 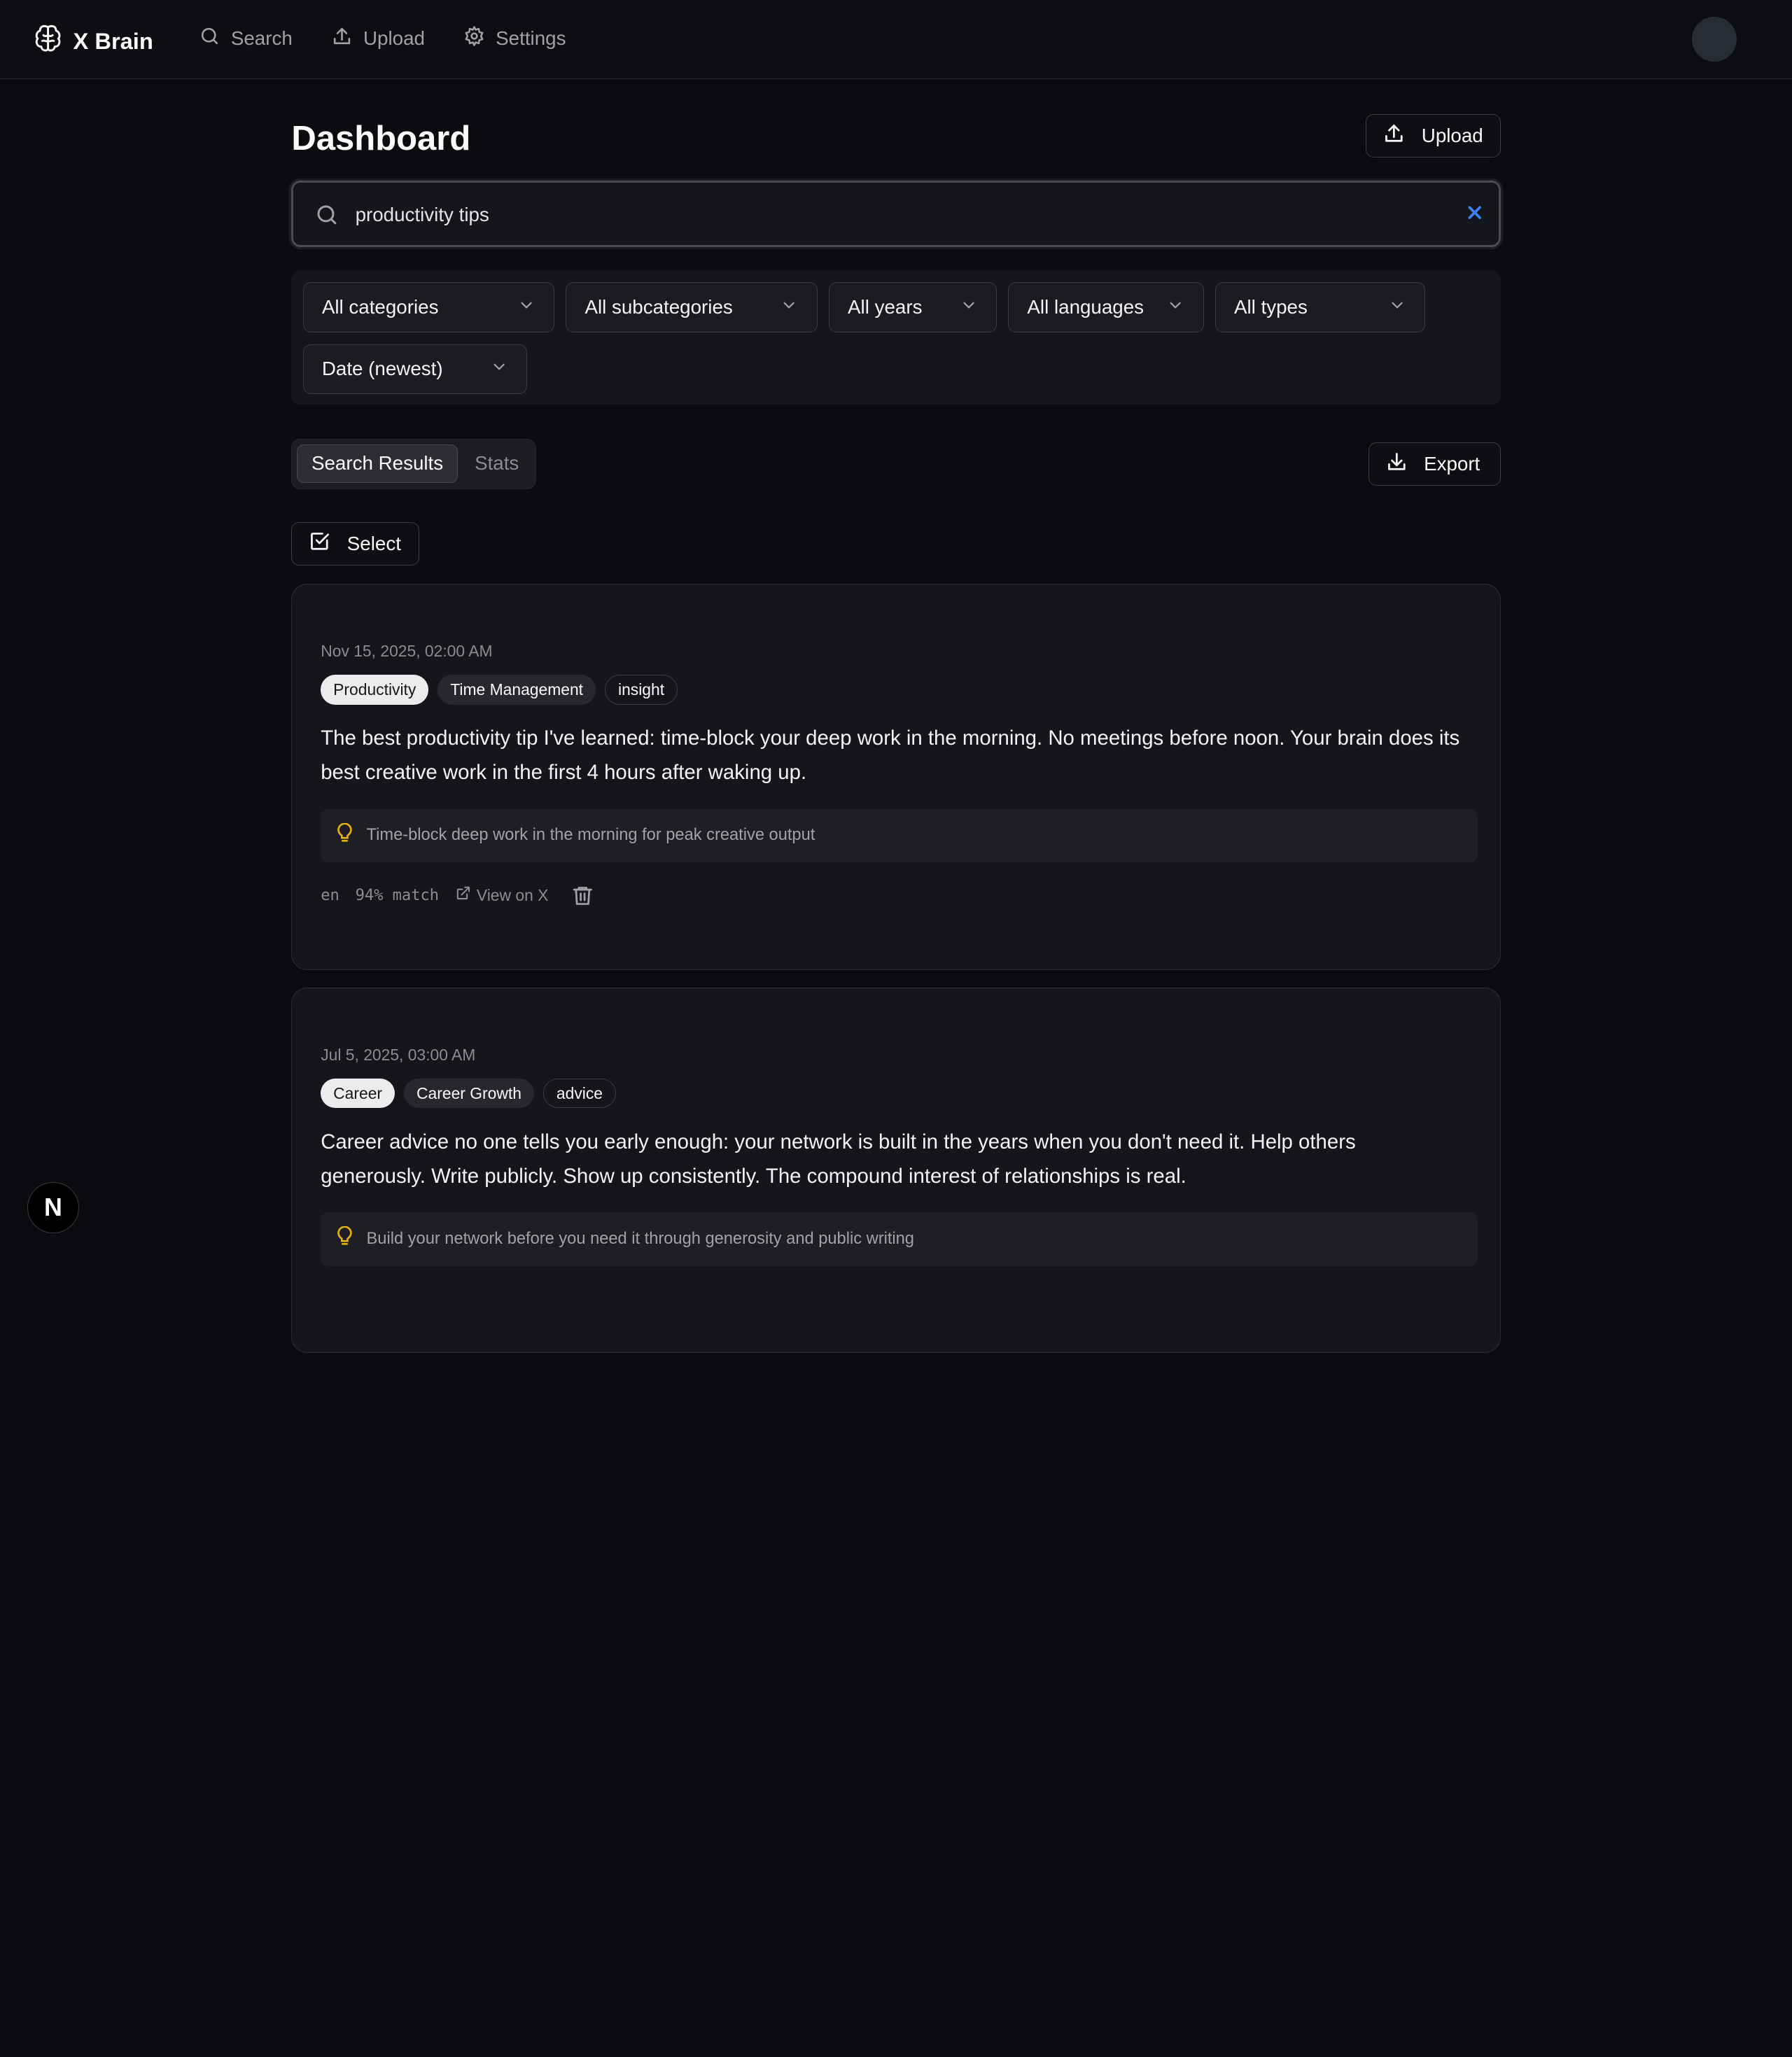 What do you see at coordinates (1452, 463) in the screenshot?
I see `export-button-label: Export` at bounding box center [1452, 463].